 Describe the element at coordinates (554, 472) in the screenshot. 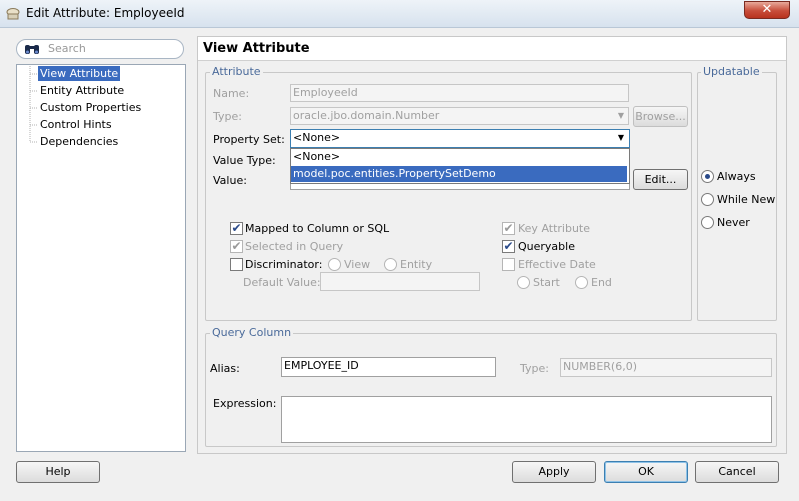

I see `apply-button: Apply` at that location.